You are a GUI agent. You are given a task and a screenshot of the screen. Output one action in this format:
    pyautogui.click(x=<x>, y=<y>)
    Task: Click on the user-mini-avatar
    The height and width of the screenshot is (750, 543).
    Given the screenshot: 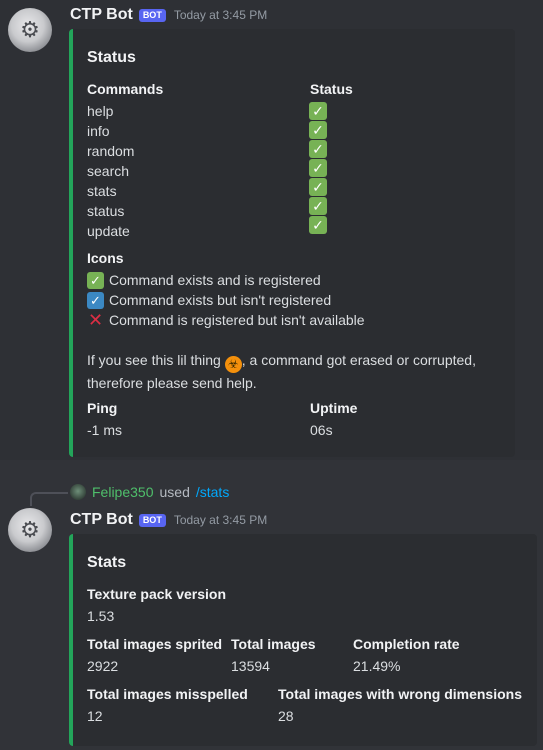 What is the action you would take?
    pyautogui.click(x=78, y=492)
    